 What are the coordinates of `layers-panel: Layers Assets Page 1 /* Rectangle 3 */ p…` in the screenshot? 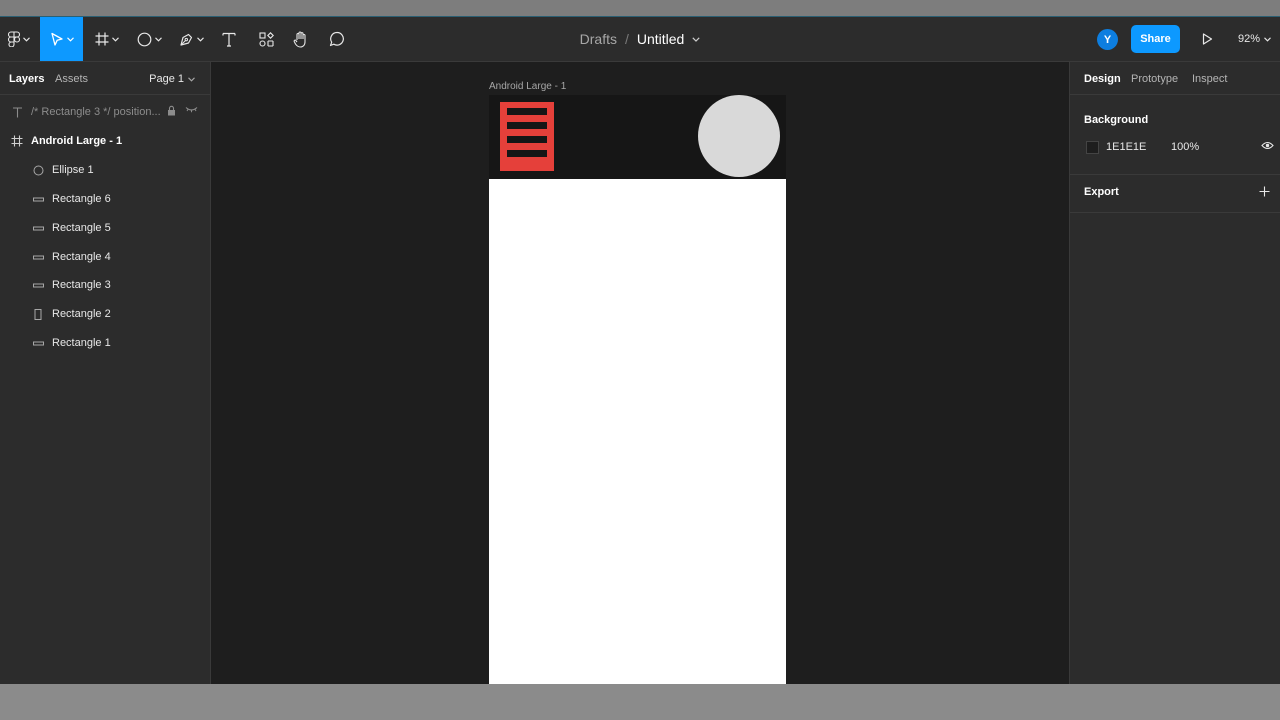 It's located at (105, 373).